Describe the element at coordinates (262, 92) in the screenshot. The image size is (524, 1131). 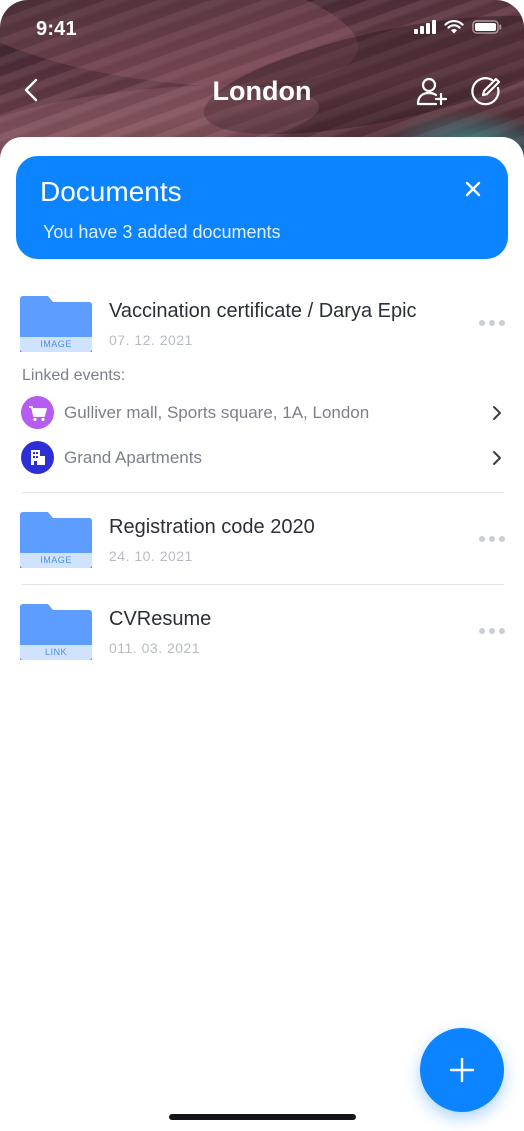
I see `navigation-bar: London` at that location.